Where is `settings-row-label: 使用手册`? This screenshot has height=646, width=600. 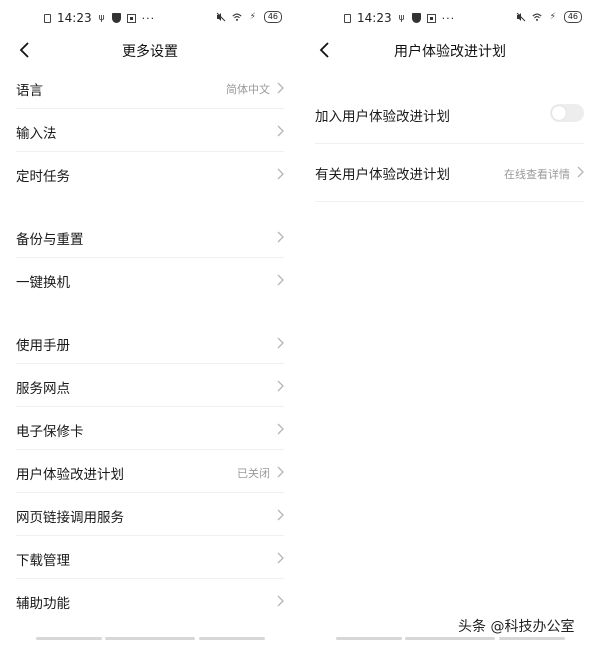
settings-row-label: 使用手册 is located at coordinates (43, 346).